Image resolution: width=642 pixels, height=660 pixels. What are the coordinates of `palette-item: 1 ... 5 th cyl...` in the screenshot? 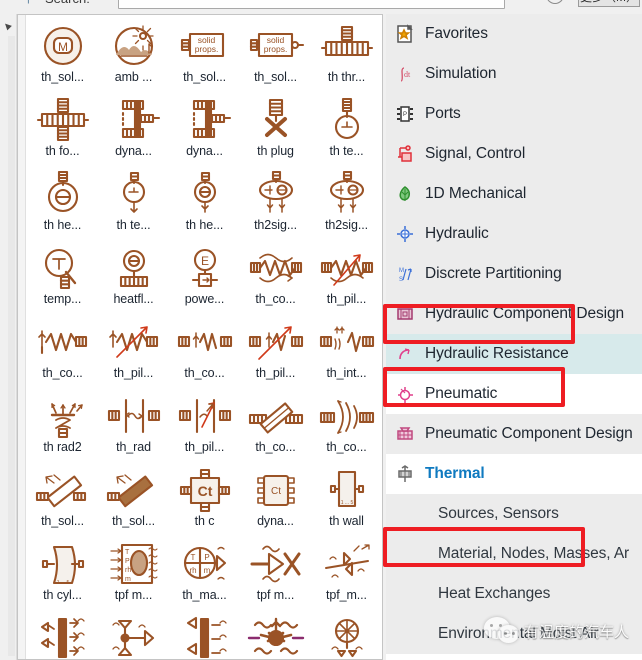 It's located at (62, 574).